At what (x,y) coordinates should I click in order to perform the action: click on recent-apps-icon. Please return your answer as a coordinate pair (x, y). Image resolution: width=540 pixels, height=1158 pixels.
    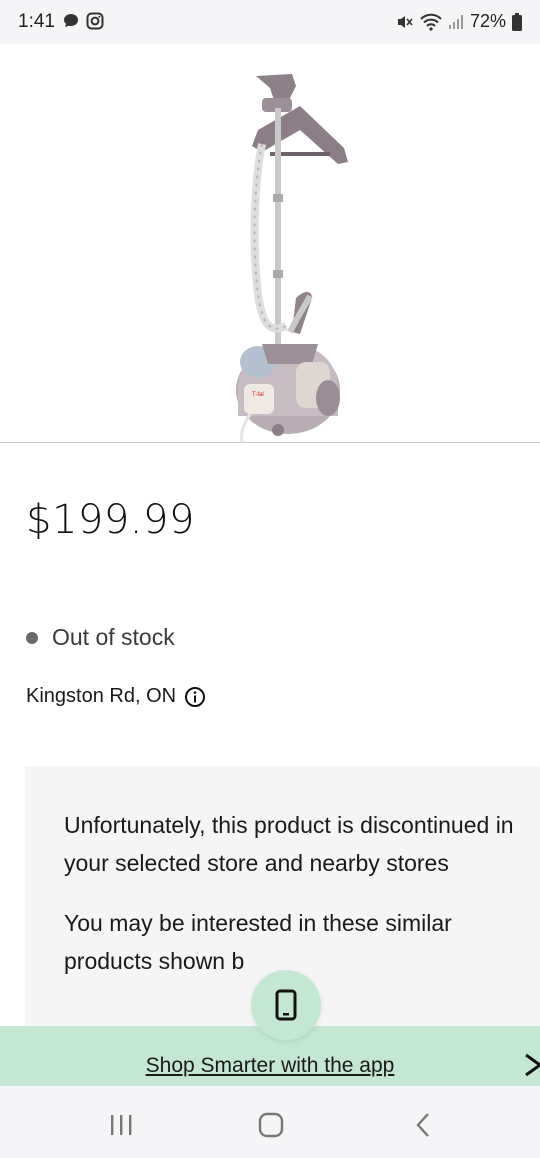
    Looking at the image, I should click on (121, 1125).